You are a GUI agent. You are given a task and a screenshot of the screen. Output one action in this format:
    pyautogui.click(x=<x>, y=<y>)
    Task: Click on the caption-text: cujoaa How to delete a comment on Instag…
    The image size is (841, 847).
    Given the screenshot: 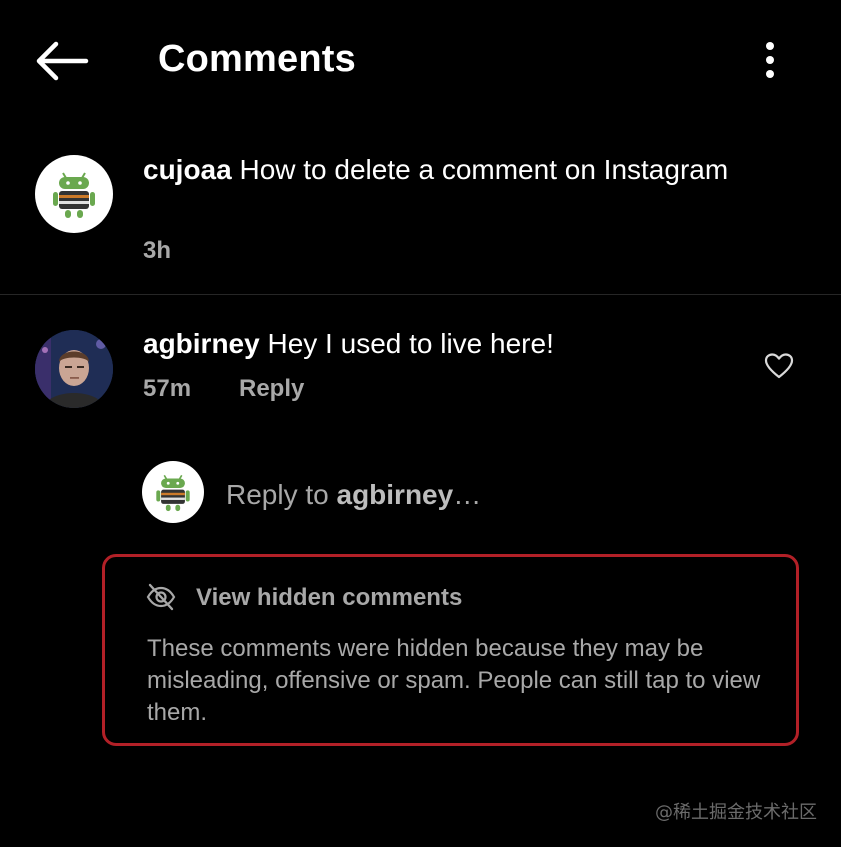 What is the action you would take?
    pyautogui.click(x=443, y=170)
    